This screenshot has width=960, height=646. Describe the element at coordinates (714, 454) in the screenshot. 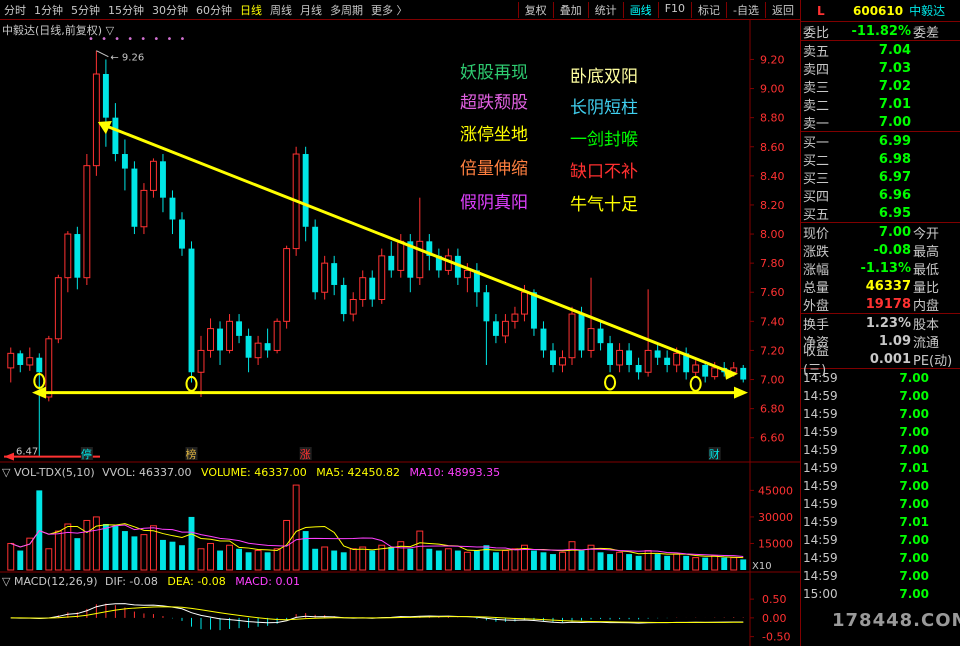

I see `event-marker: 财` at that location.